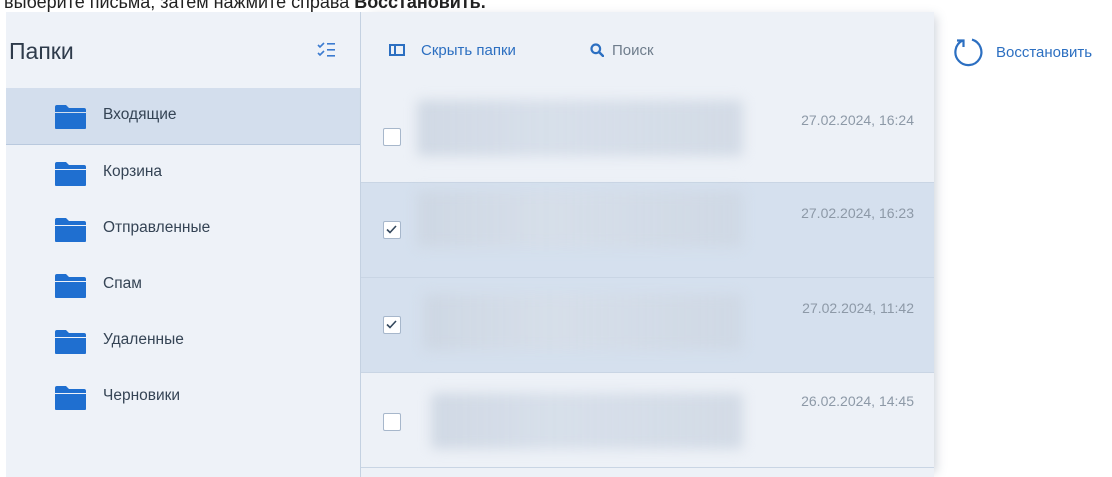  Describe the element at coordinates (857, 120) in the screenshot. I see `message-date: 27.02.2024, 16:24` at that location.